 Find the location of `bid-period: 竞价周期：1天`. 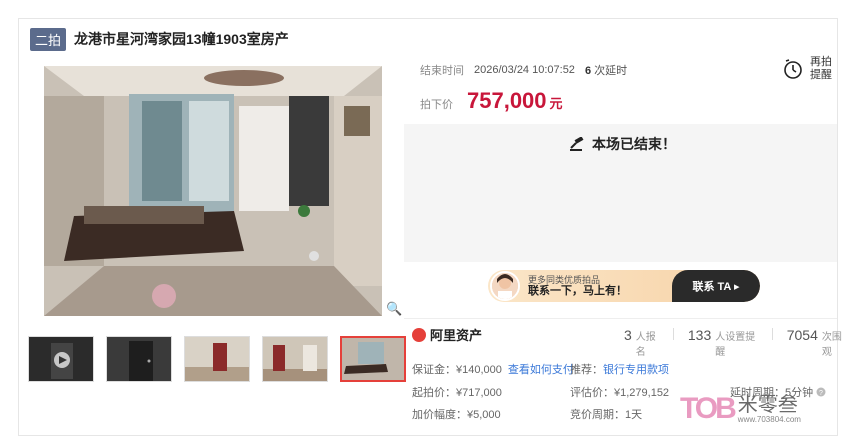

bid-period: 竞价周期：1天 is located at coordinates (606, 415).